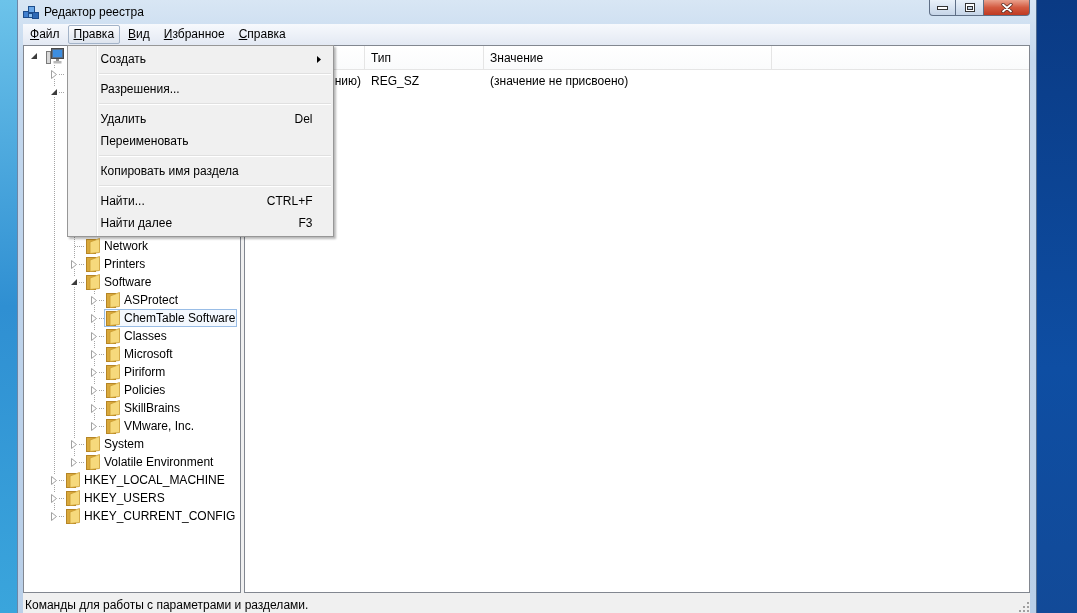 The width and height of the screenshot is (1077, 613). I want to click on shortcut-text: Del, so click(303, 119).